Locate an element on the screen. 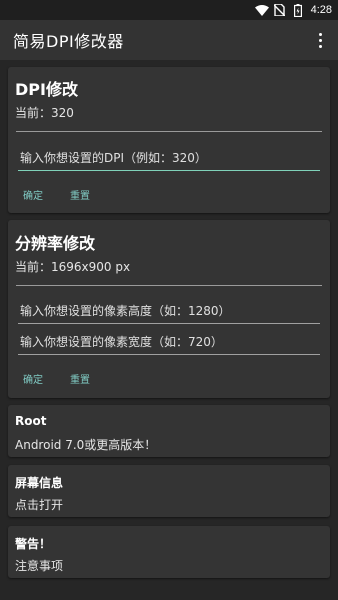 Image resolution: width=338 pixels, height=600 pixels. dpi-current-value: 当前：320 is located at coordinates (44, 113).